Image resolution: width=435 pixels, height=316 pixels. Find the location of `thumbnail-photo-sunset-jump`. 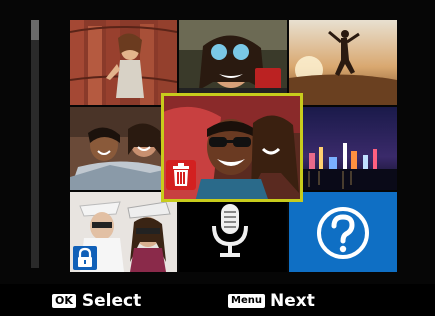

thumbnail-photo-sunset-jump is located at coordinates (343, 62).